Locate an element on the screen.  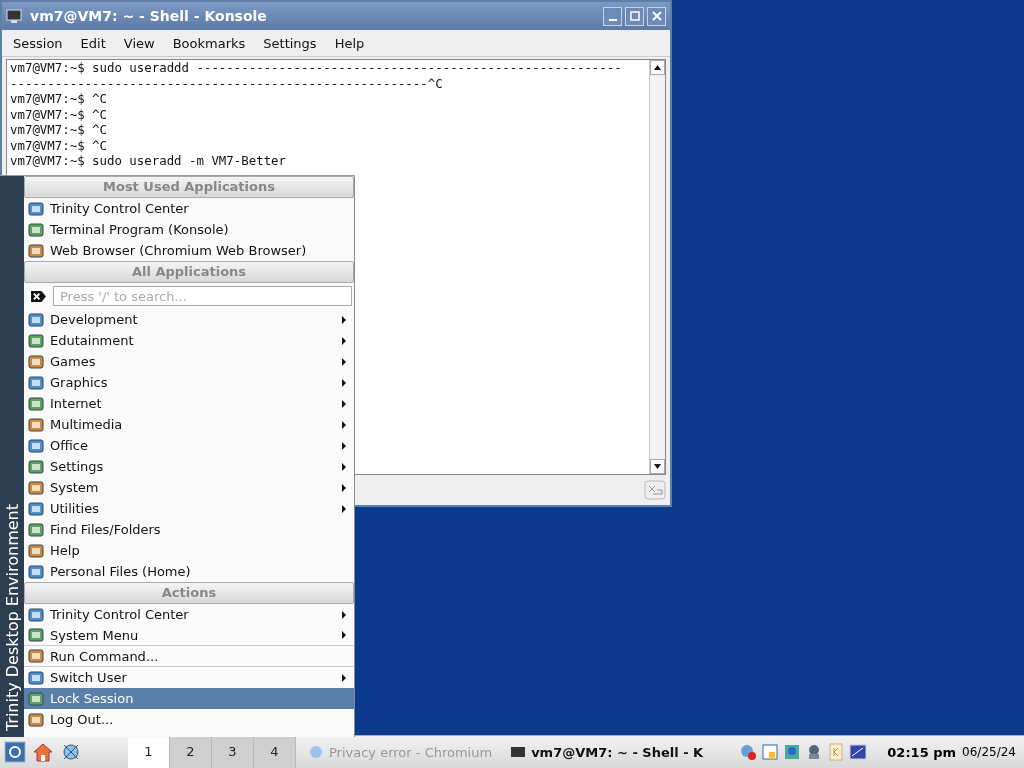
menu-item: Settings is located at coordinates (290, 43).